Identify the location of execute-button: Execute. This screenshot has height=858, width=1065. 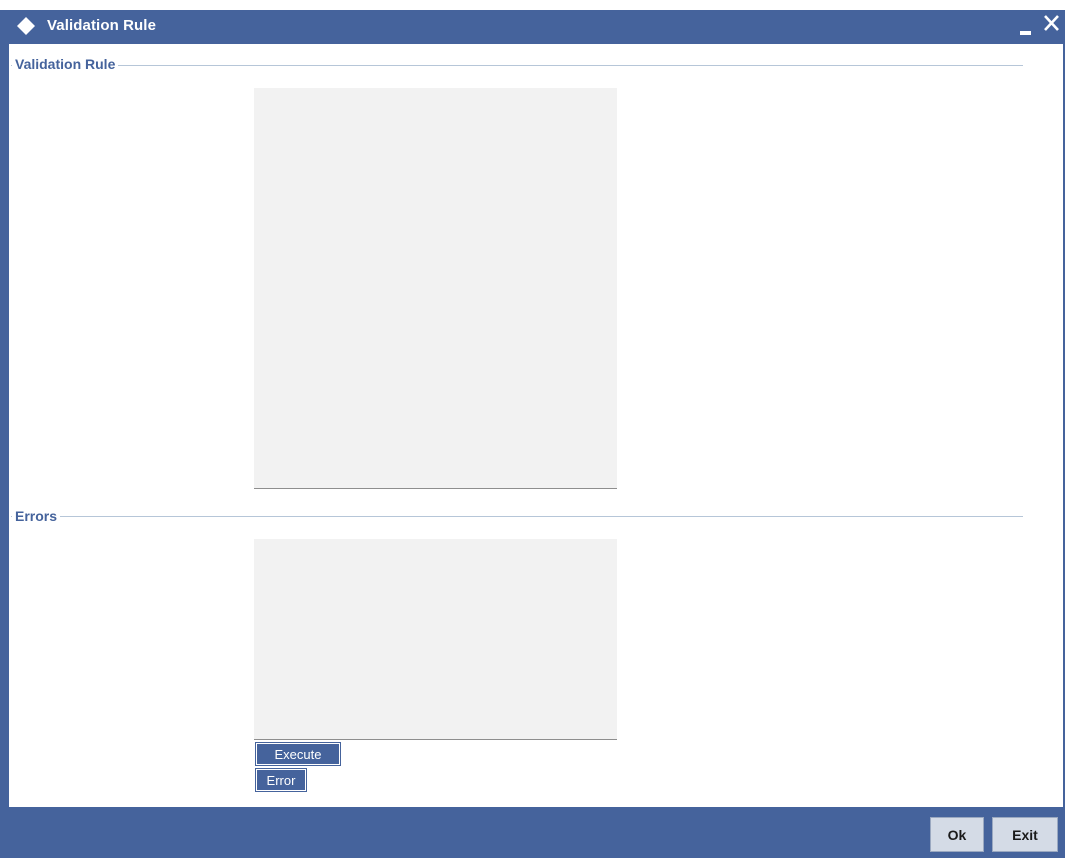
(298, 754).